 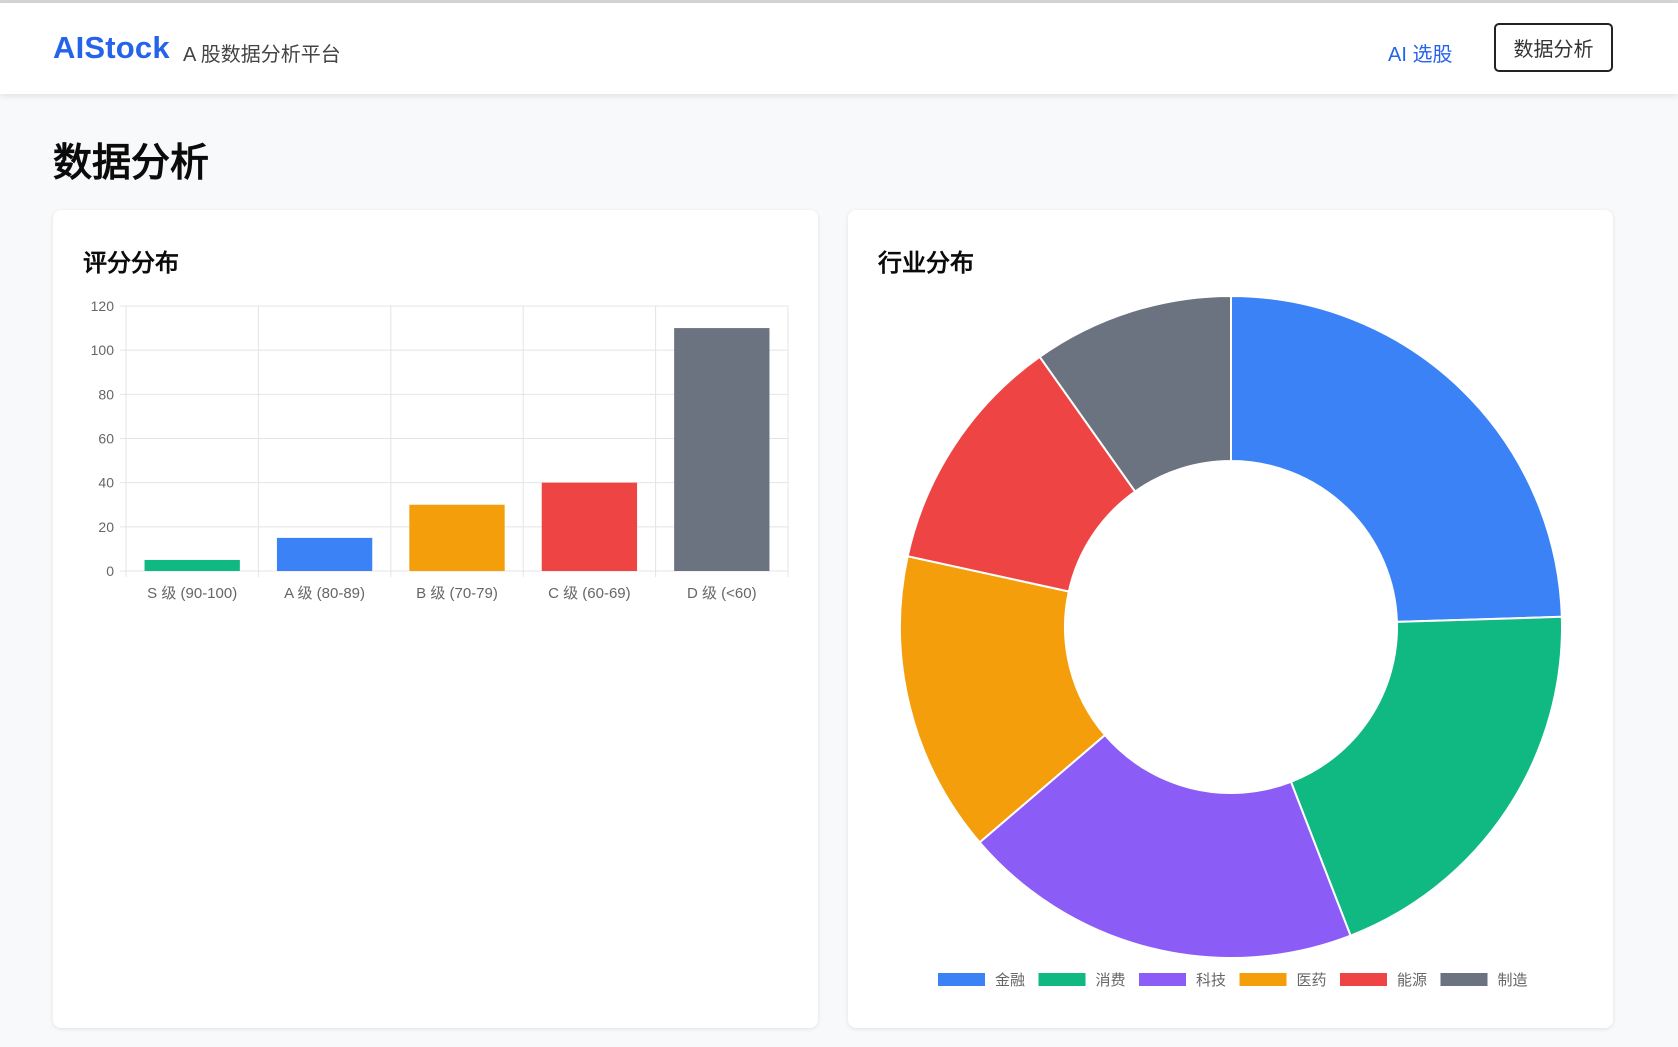 What do you see at coordinates (106, 439) in the screenshot?
I see `y-tick-label: 60` at bounding box center [106, 439].